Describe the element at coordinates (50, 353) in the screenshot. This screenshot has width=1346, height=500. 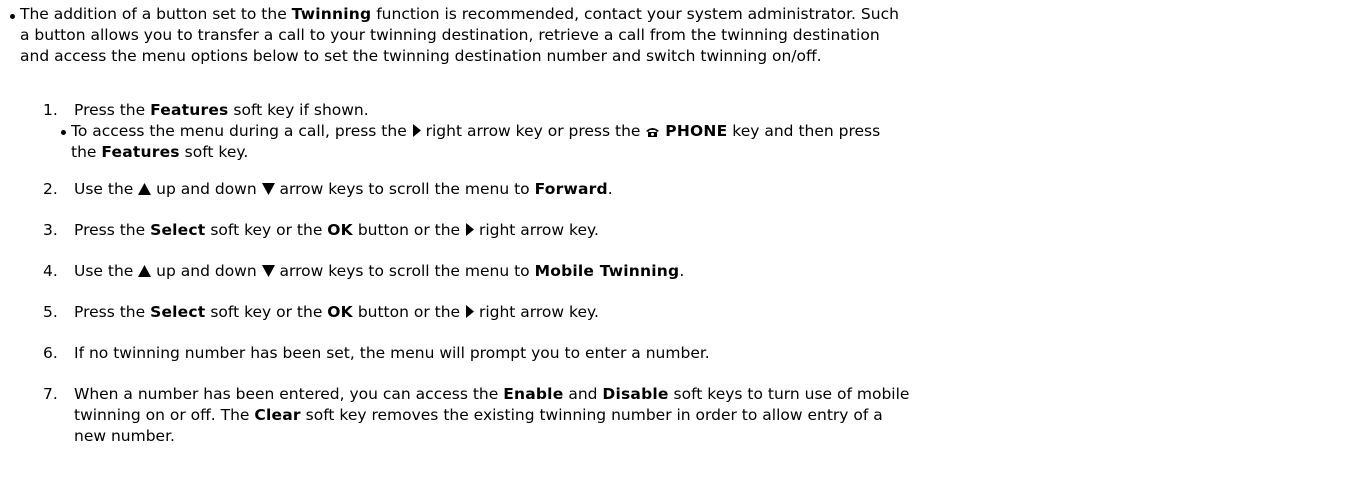
I see `step-number: 6.` at that location.